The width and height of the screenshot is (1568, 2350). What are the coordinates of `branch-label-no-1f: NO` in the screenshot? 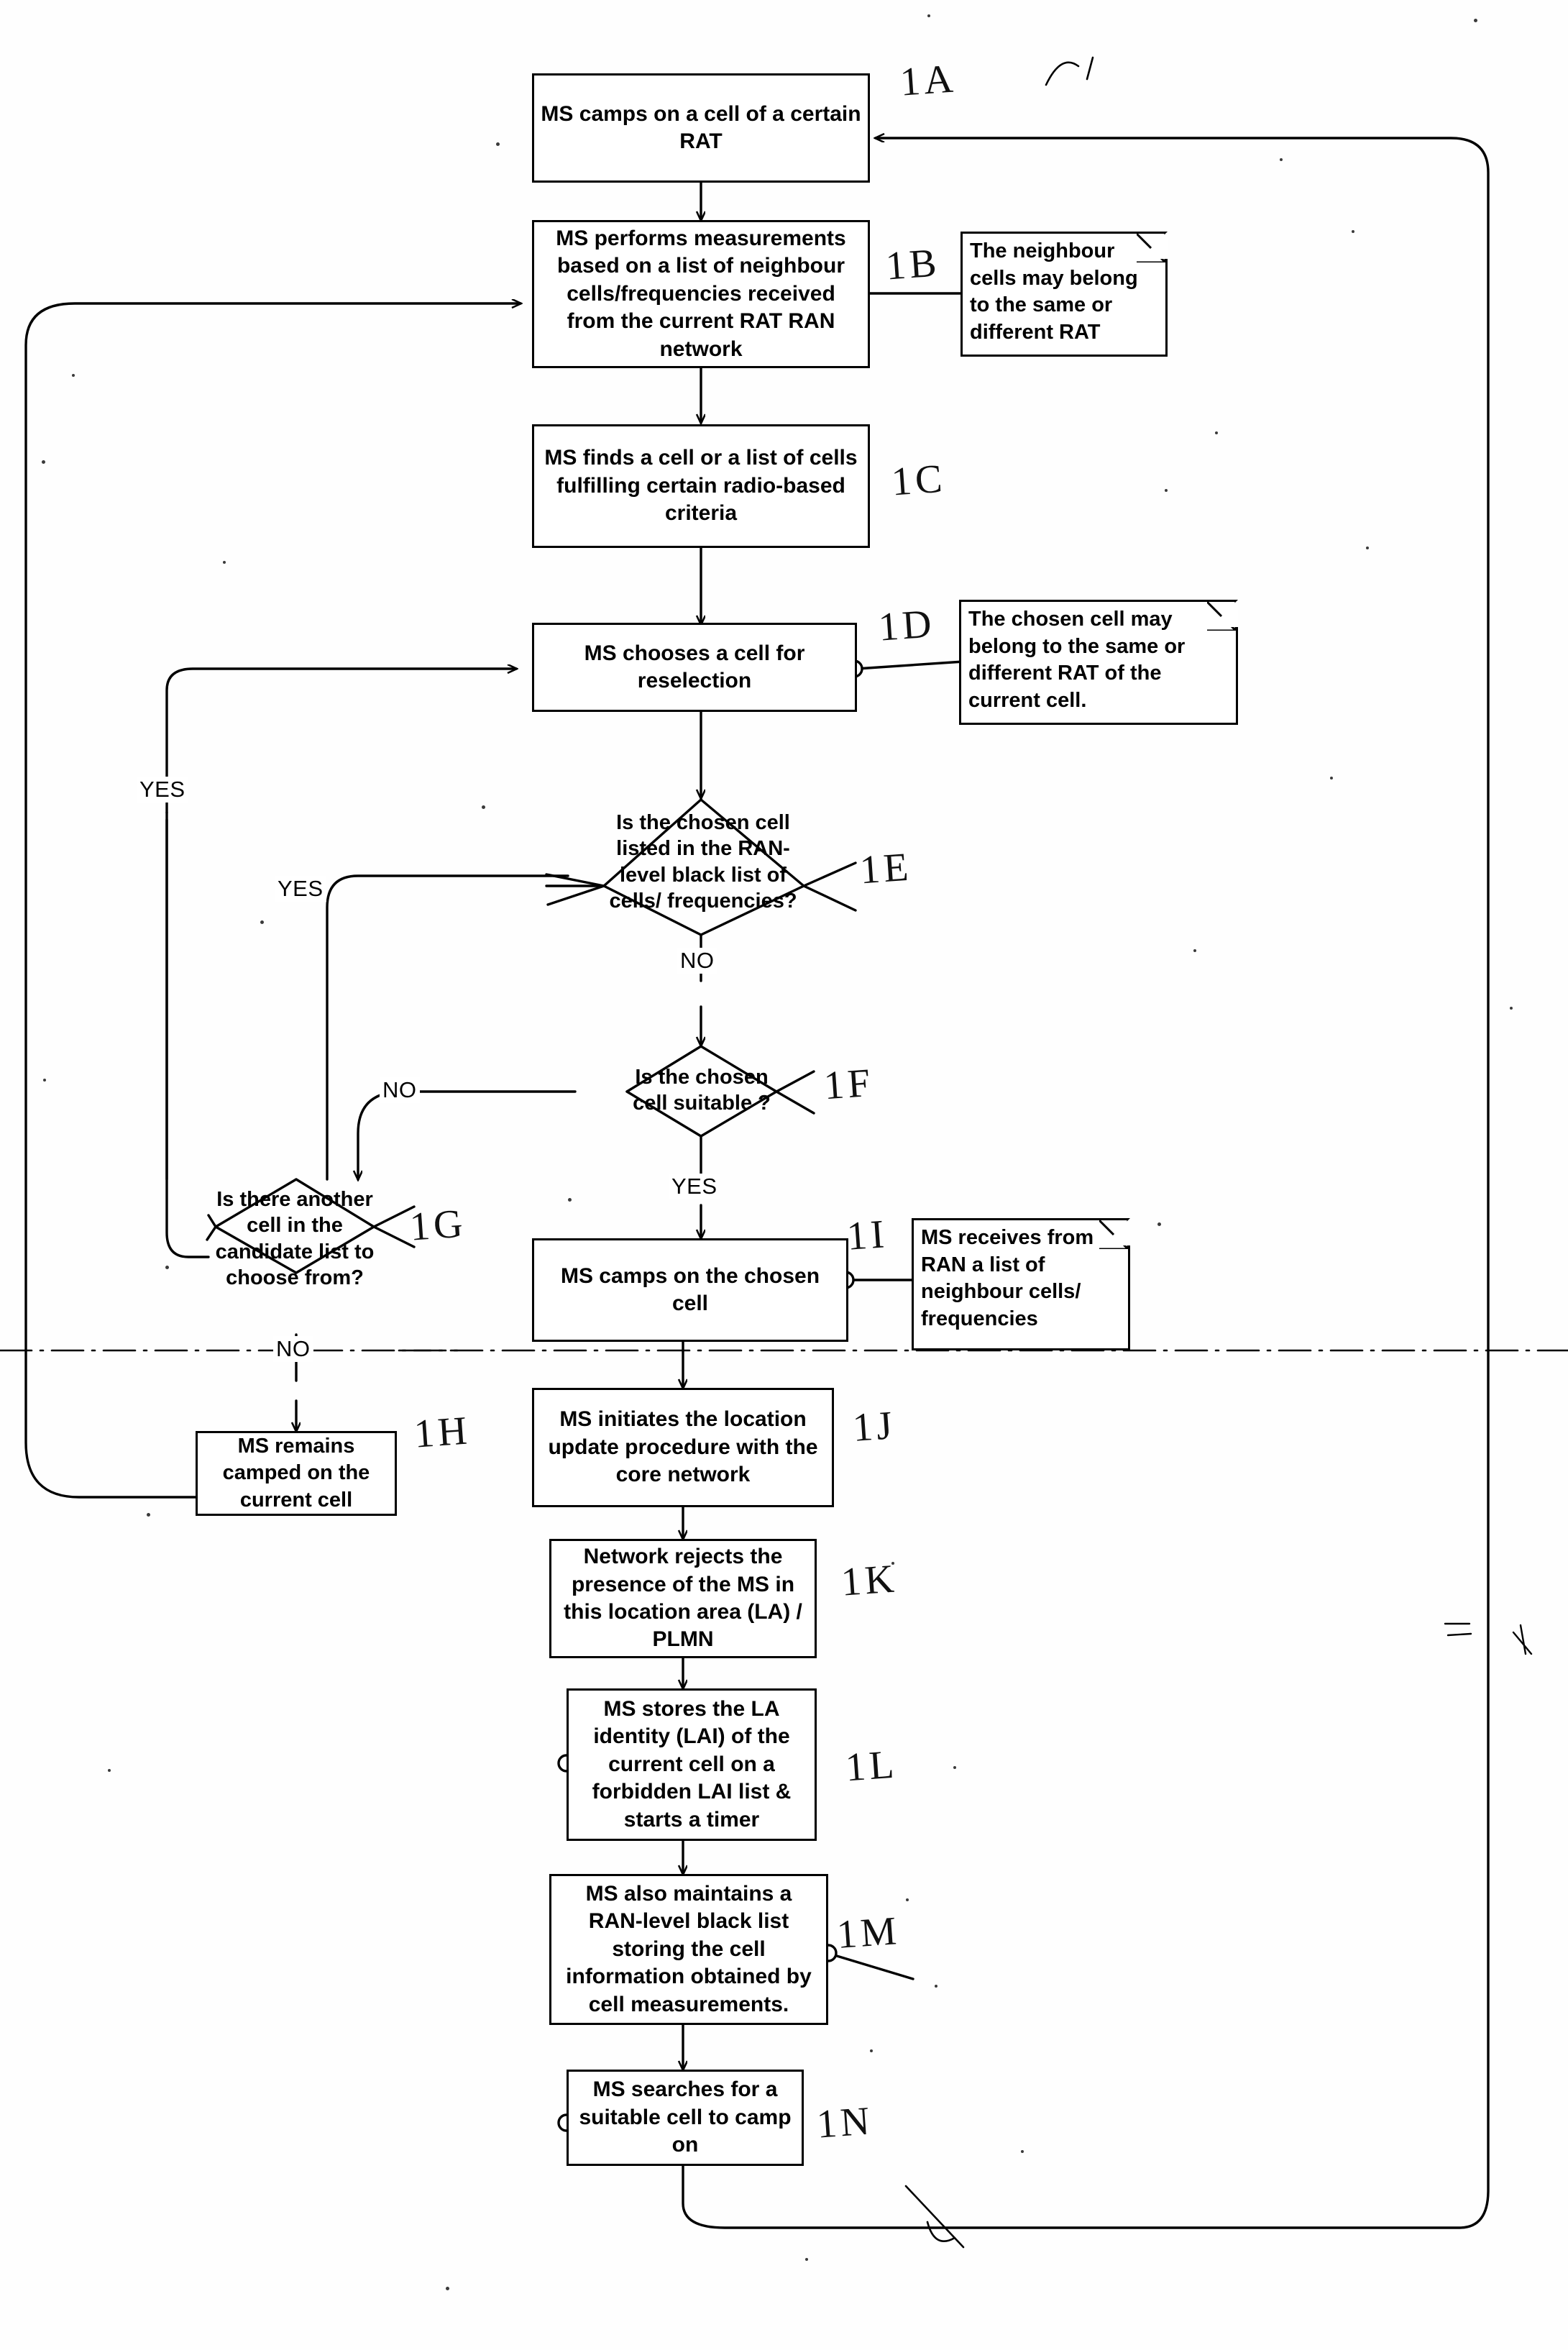 It's located at (400, 1090).